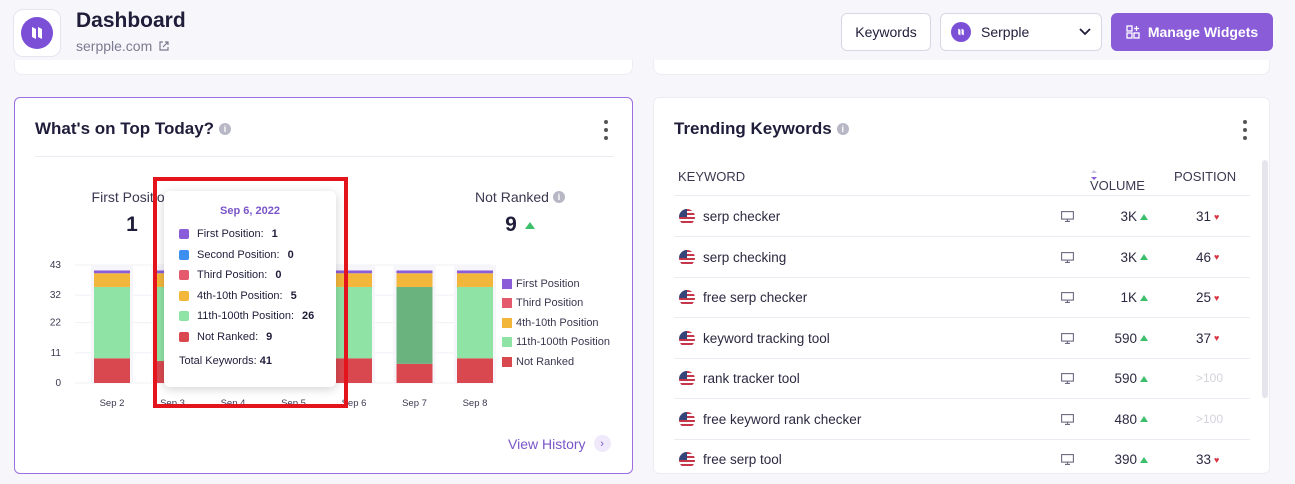 This screenshot has width=1295, height=484. I want to click on view-history-label: View History, so click(547, 443).